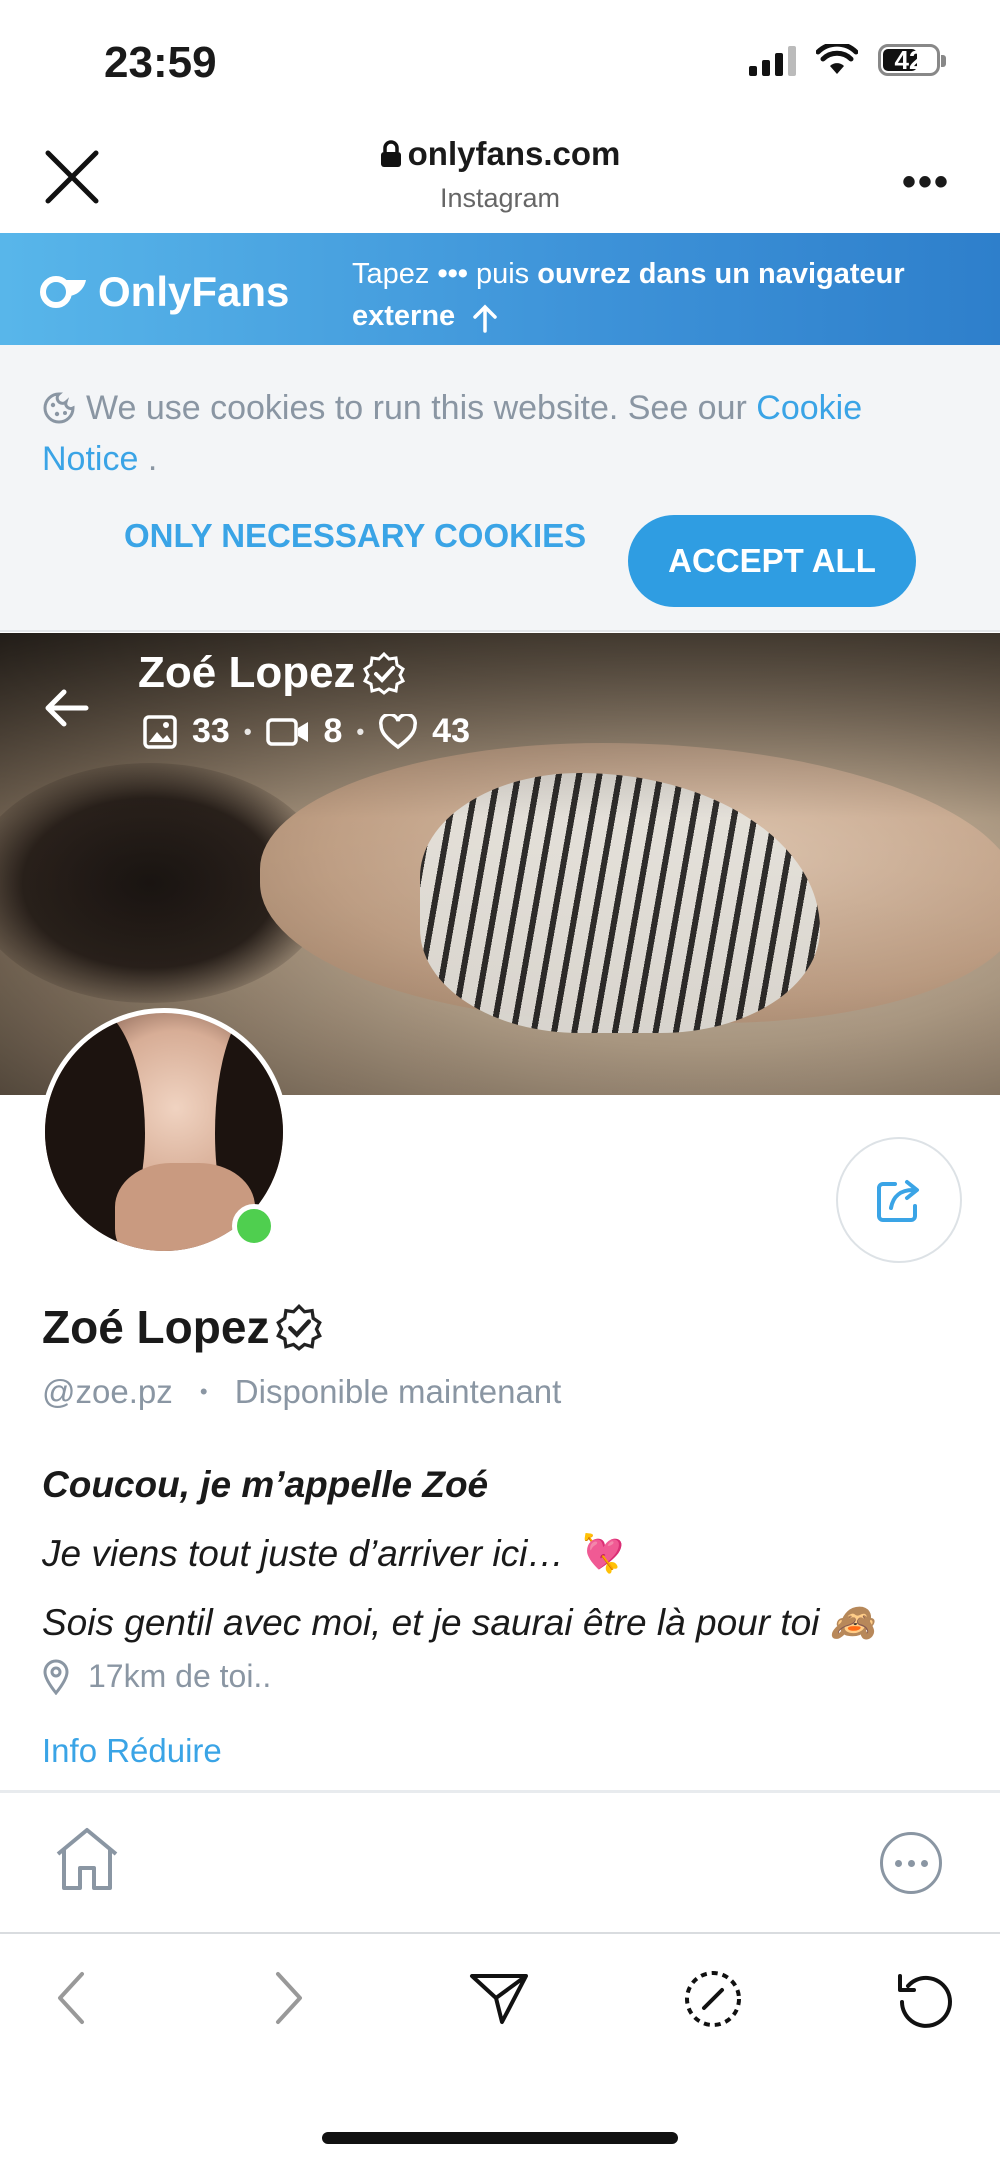  Describe the element at coordinates (628, 295) in the screenshot. I see `hint-bold-text: ouvrez dans un navigateur externe` at that location.